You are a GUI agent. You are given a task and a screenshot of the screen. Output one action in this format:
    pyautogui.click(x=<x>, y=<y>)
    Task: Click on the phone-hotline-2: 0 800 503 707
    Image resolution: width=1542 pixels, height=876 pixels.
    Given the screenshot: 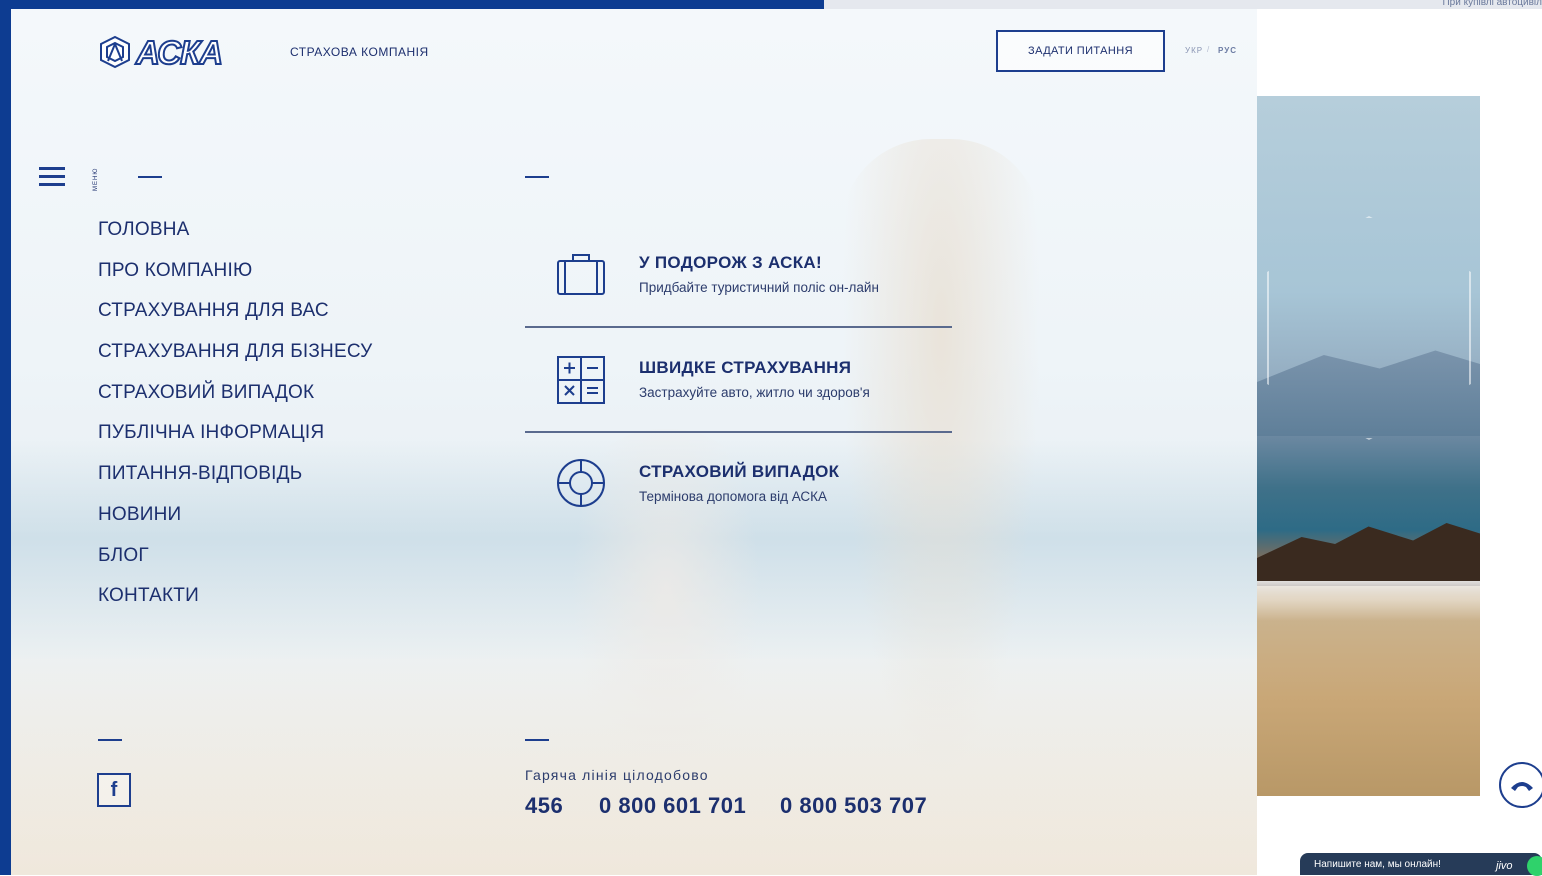 What is the action you would take?
    pyautogui.click(x=853, y=806)
    